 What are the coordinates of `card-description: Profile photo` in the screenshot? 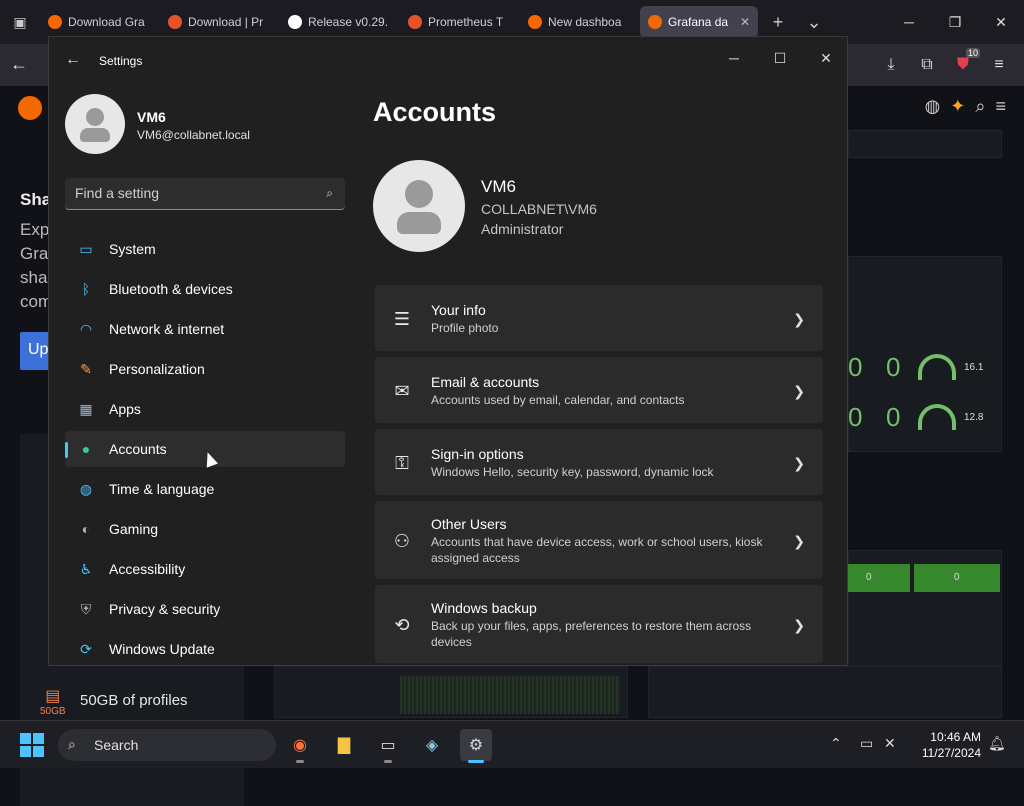 It's located at (465, 328).